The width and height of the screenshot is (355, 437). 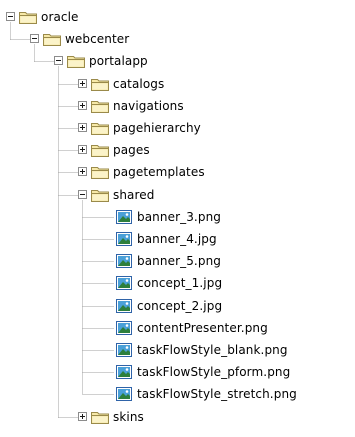 I want to click on tree-node-label: pages, so click(x=131, y=150).